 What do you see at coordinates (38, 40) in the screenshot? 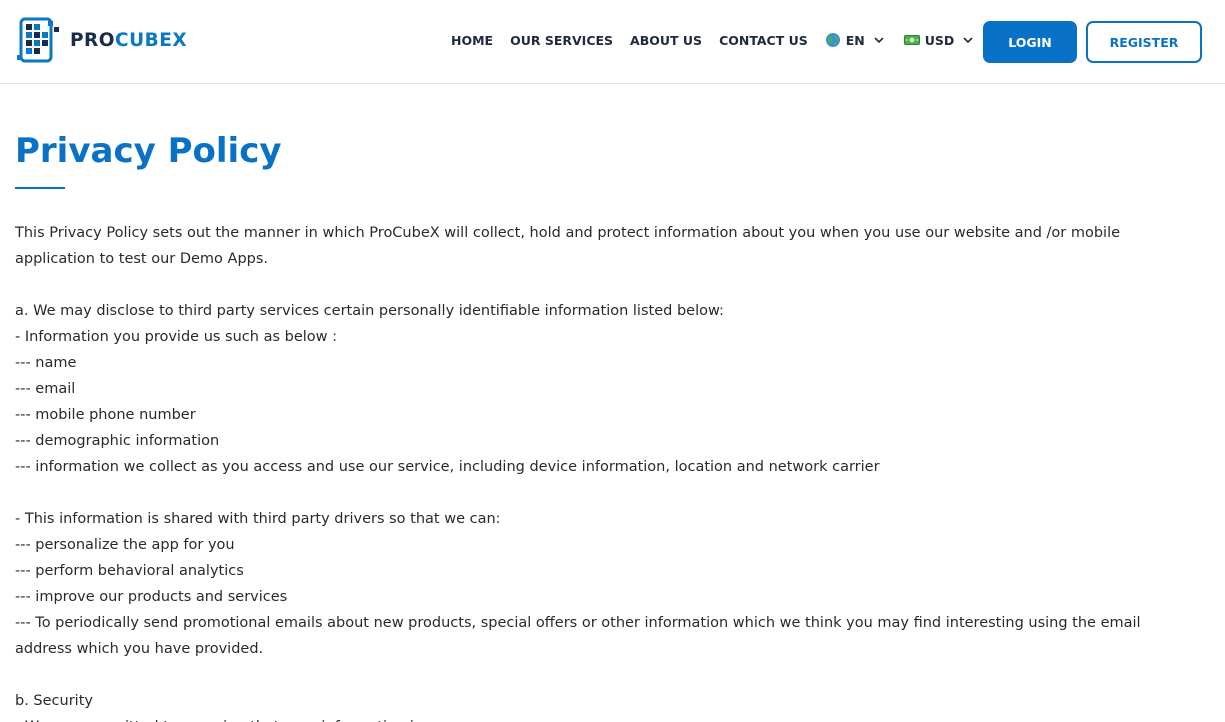
I see `logo-icon` at bounding box center [38, 40].